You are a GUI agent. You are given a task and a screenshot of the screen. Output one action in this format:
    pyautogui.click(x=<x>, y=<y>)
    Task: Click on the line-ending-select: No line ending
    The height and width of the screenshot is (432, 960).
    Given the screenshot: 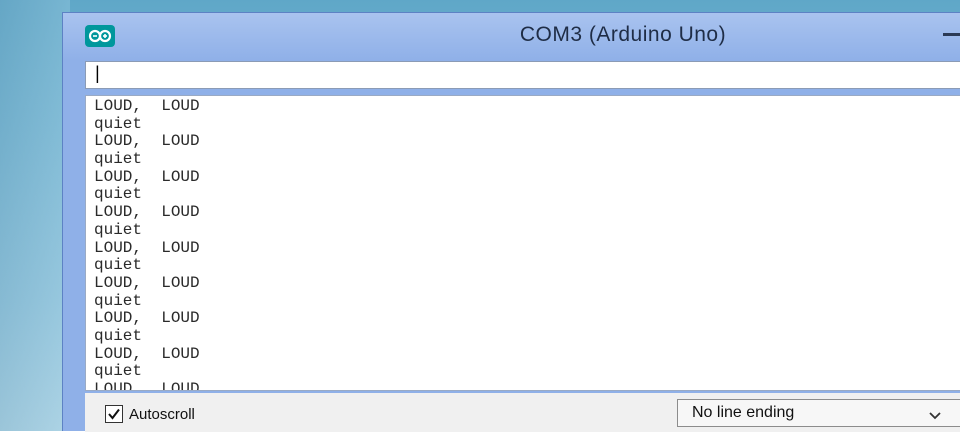 What is the action you would take?
    pyautogui.click(x=818, y=413)
    